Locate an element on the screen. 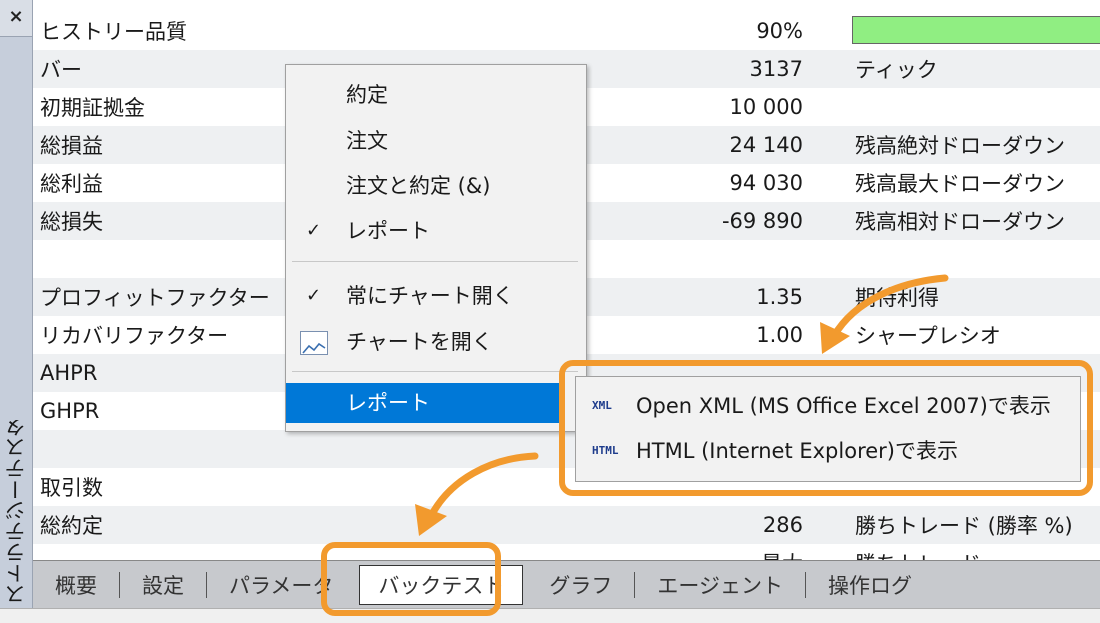 The image size is (1100, 623). menu-item-deals: 約定 is located at coordinates (435, 95).